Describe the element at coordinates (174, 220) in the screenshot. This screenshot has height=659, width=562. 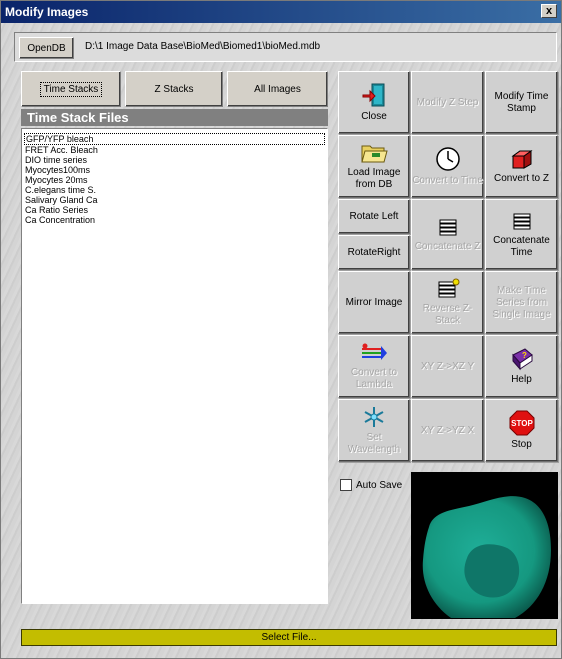
I see `list-item: Ca Concentration` at that location.